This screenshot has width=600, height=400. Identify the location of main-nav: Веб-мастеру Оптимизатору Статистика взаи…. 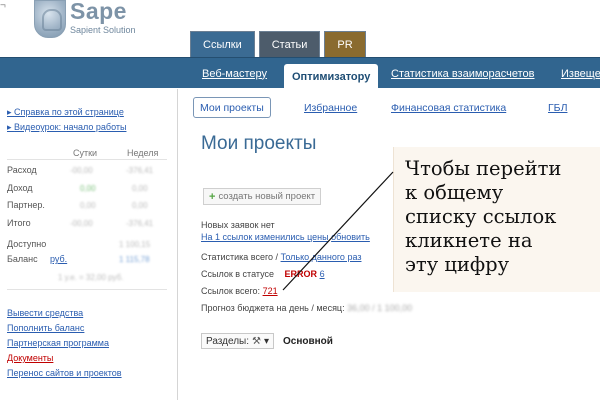
(300, 73).